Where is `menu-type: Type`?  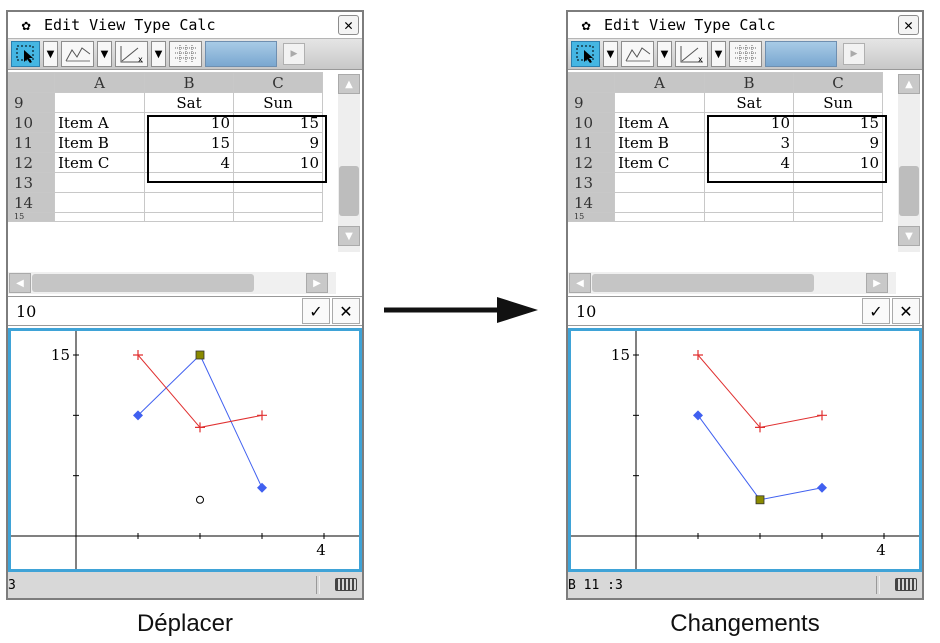 menu-type: Type is located at coordinates (712, 25).